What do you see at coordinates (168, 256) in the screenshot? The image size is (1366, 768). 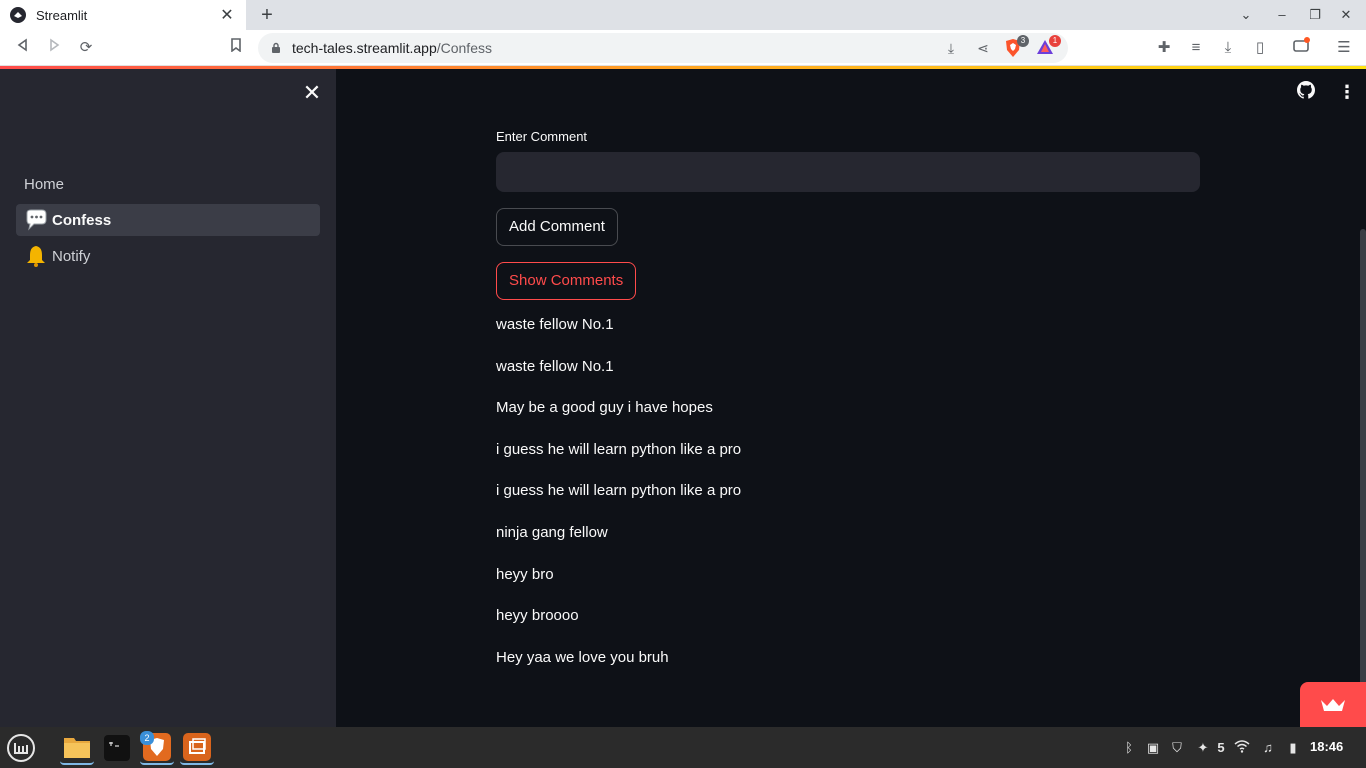 I see `sidebar-item-notify: Notify` at bounding box center [168, 256].